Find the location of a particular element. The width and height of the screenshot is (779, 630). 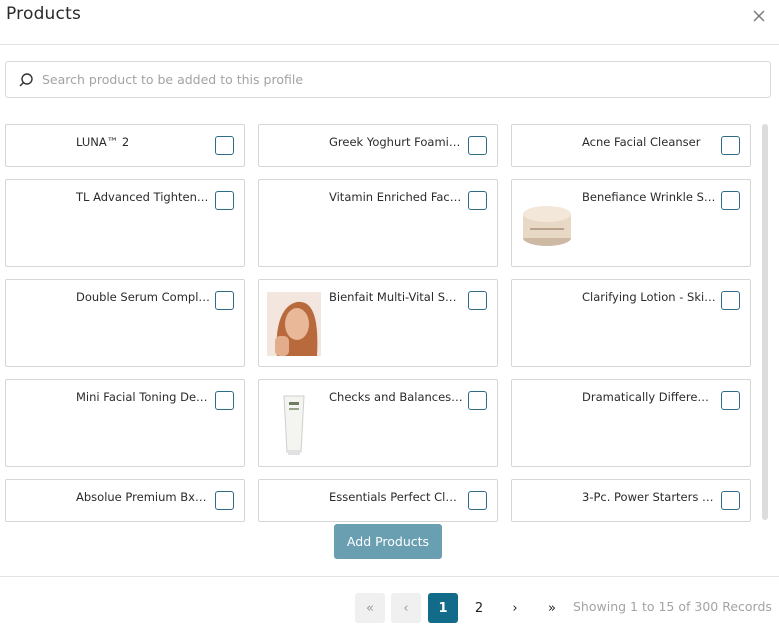

product-name: Greek Yoghurt Foaming Cleanser is located at coordinates (396, 142).